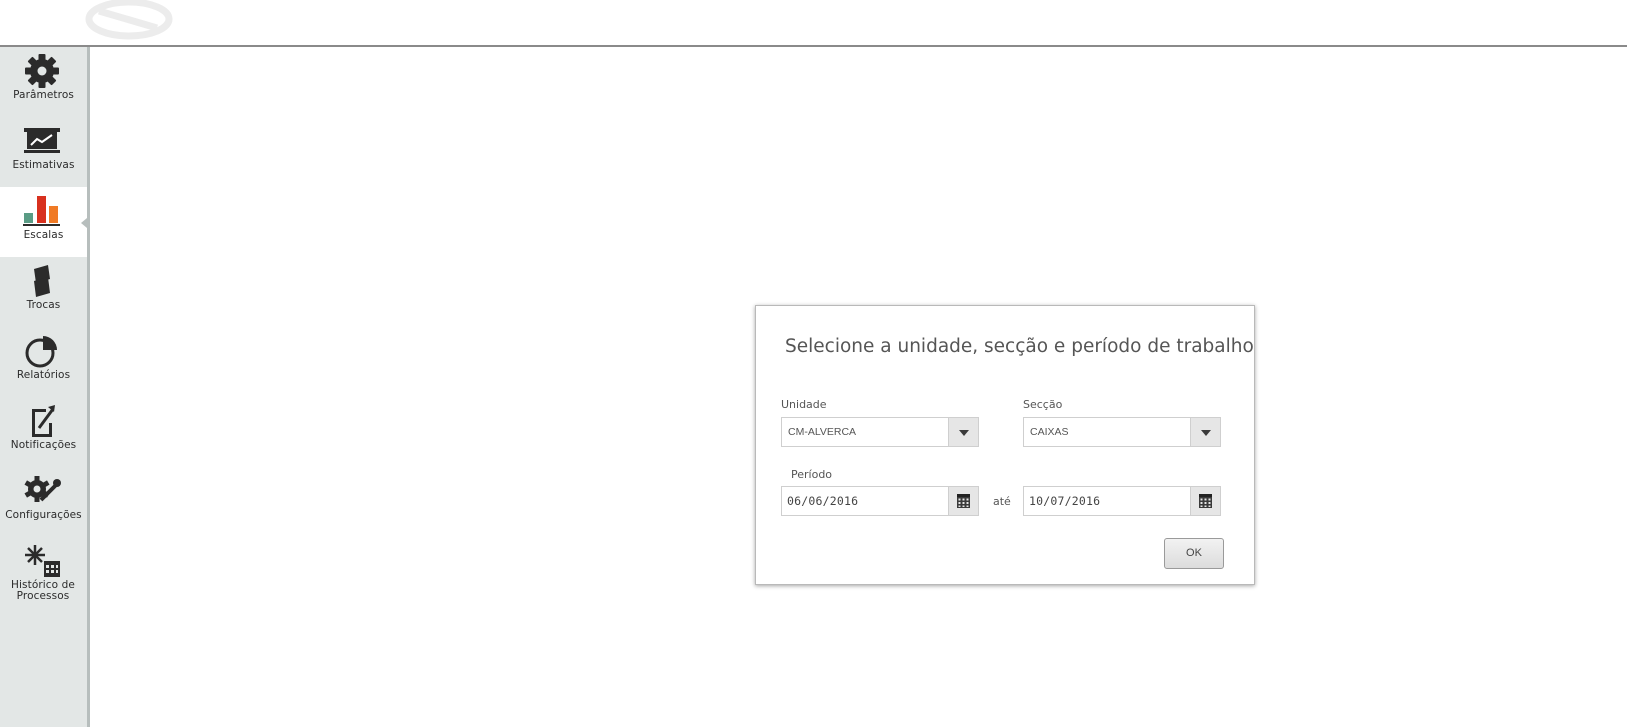 This screenshot has width=1627, height=727. What do you see at coordinates (1043, 404) in the screenshot?
I see `seccao-label: Secção` at bounding box center [1043, 404].